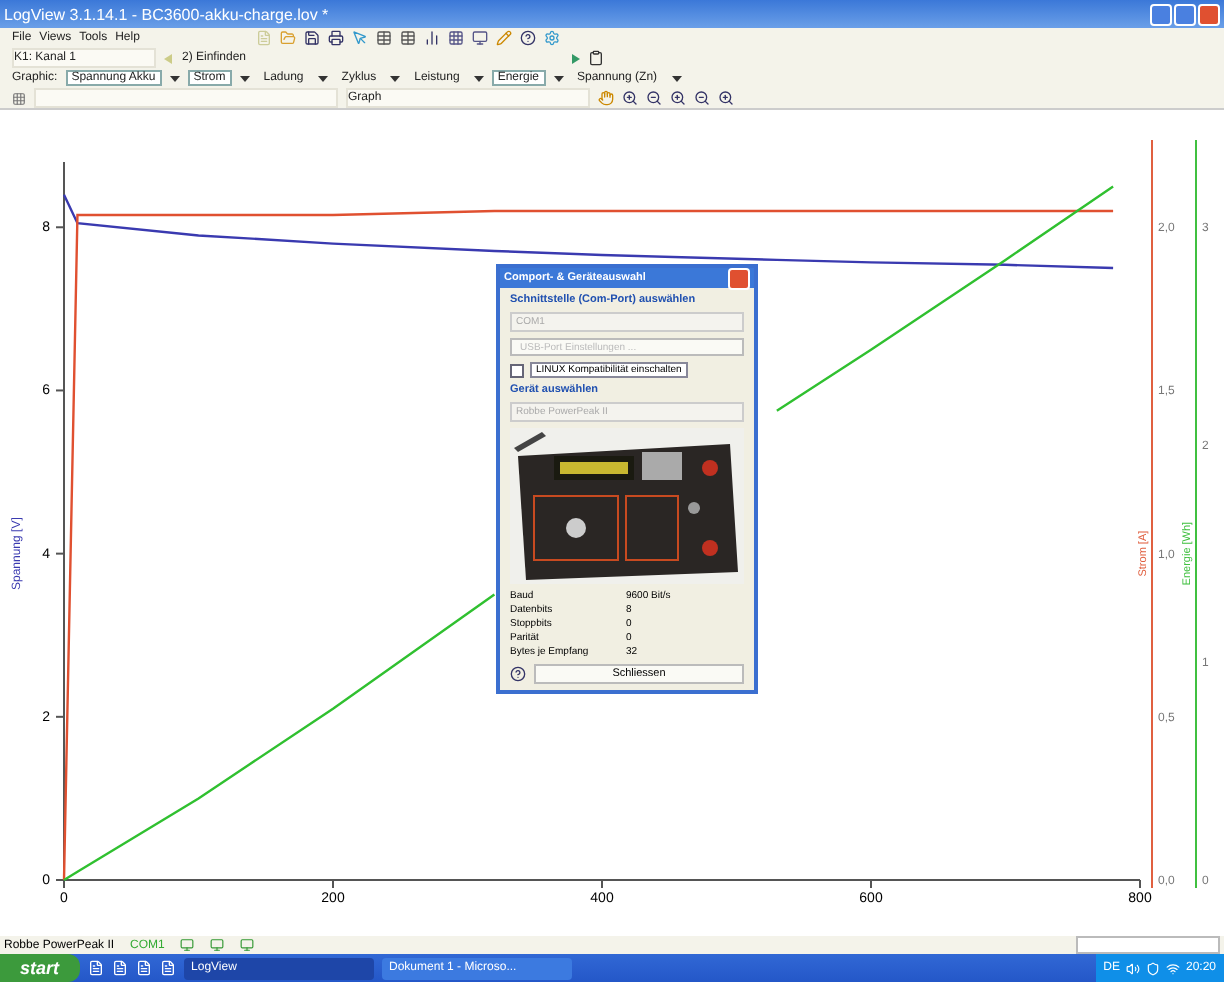 The width and height of the screenshot is (1224, 982). I want to click on pointer-icon, so click(359, 38).